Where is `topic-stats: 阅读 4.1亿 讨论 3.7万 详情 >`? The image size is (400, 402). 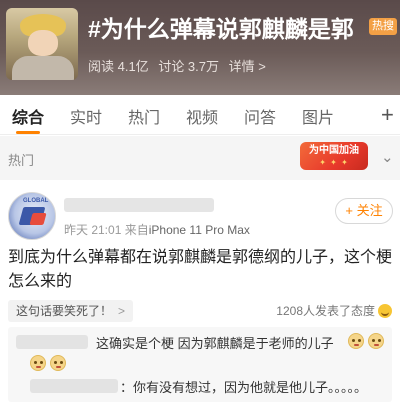
topic-stats: 阅读 4.1亿 讨论 3.7万 详情 > is located at coordinates (180, 65).